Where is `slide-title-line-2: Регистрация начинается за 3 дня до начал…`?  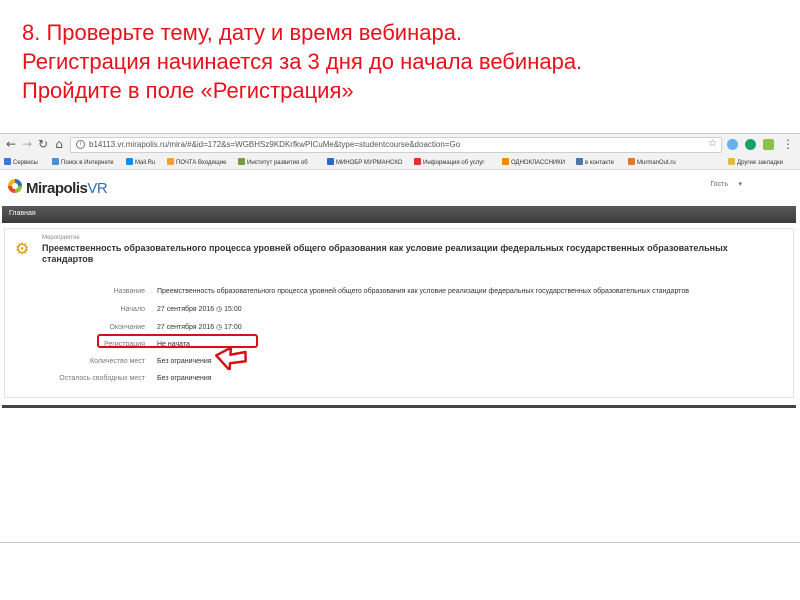 slide-title-line-2: Регистрация начинается за 3 дня до начал… is located at coordinates (302, 61).